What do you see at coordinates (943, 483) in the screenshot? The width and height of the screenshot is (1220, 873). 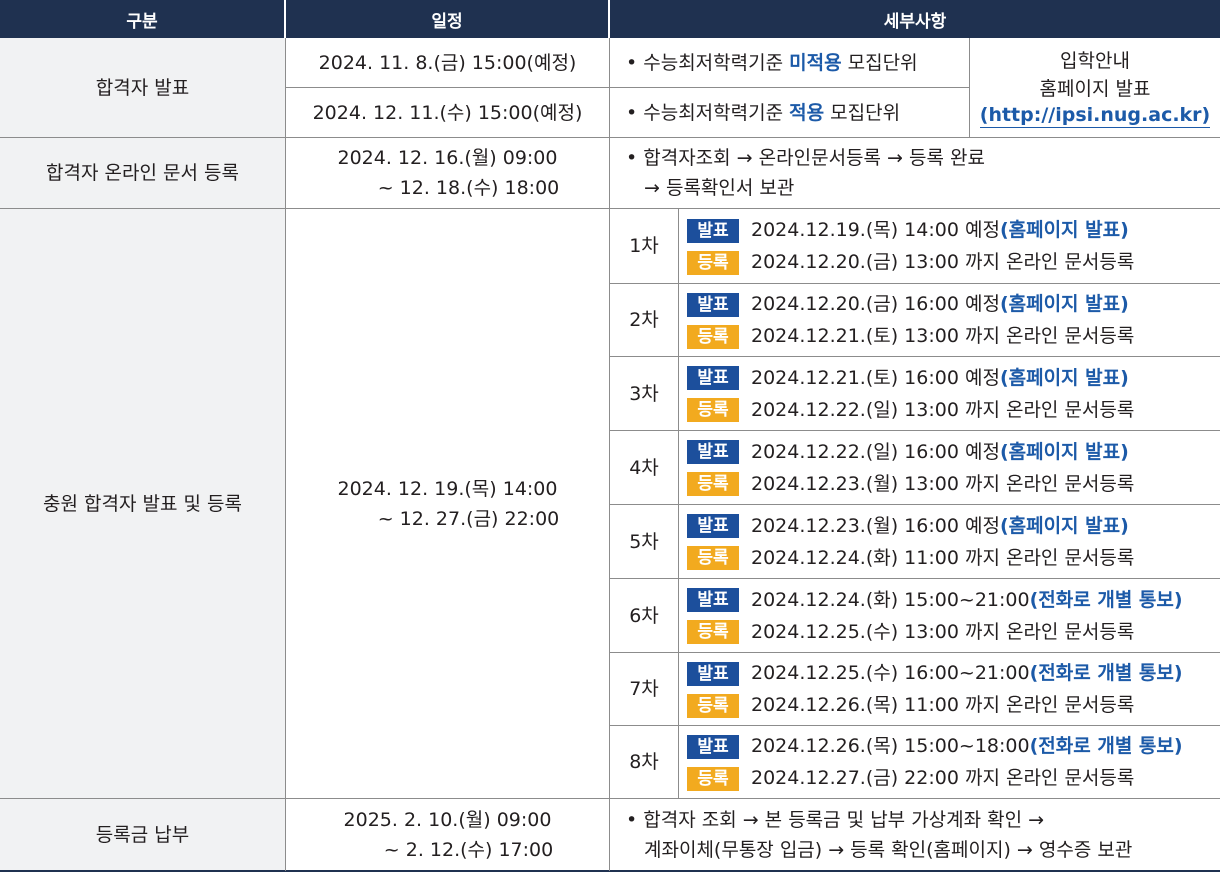 I see `round-register-date: 2024.12.23.(월) 13:00 까지 온라인 문서등록` at bounding box center [943, 483].